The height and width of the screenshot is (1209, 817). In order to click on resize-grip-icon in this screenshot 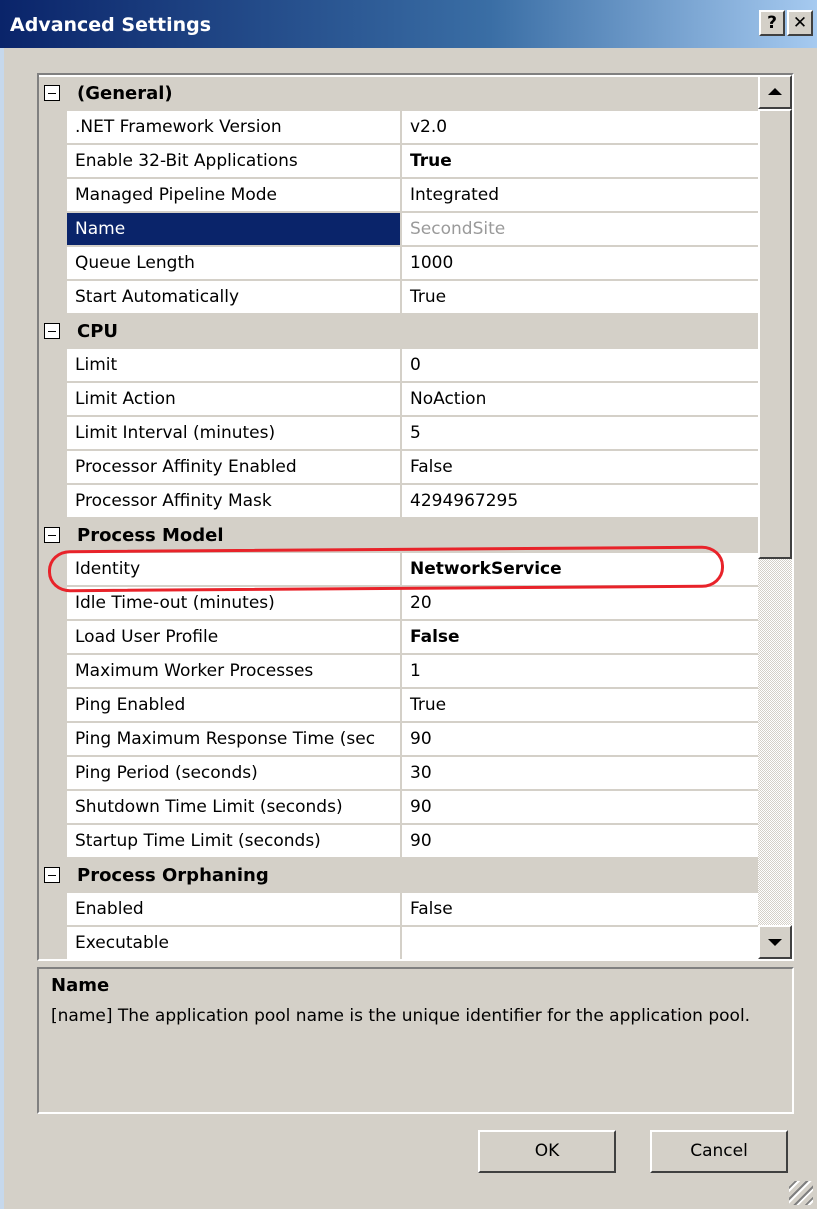, I will do `click(801, 1193)`.